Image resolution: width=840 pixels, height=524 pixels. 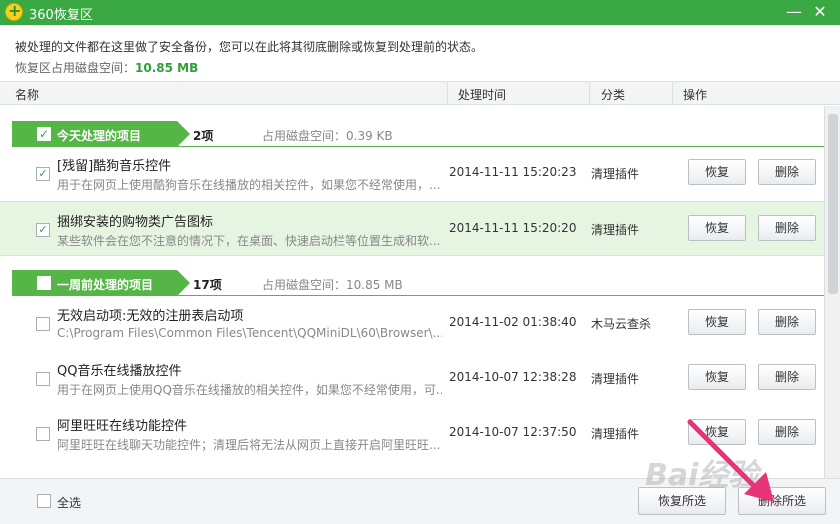 I want to click on item-name: 捆绑安装的购物类广告图标, so click(x=135, y=222).